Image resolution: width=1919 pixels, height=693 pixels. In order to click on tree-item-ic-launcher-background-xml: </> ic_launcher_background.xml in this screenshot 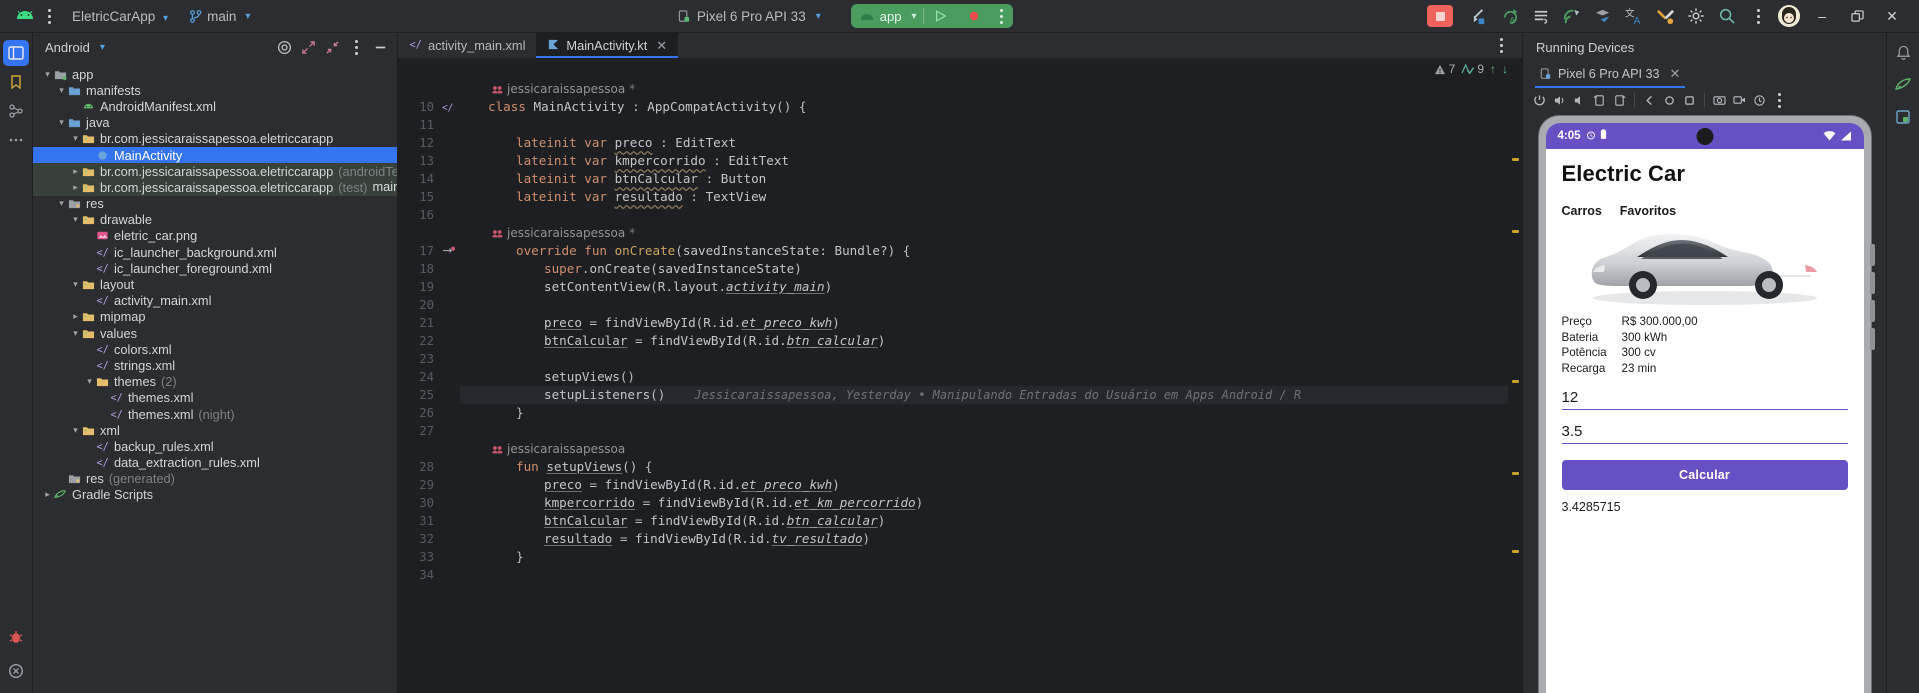, I will do `click(215, 252)`.